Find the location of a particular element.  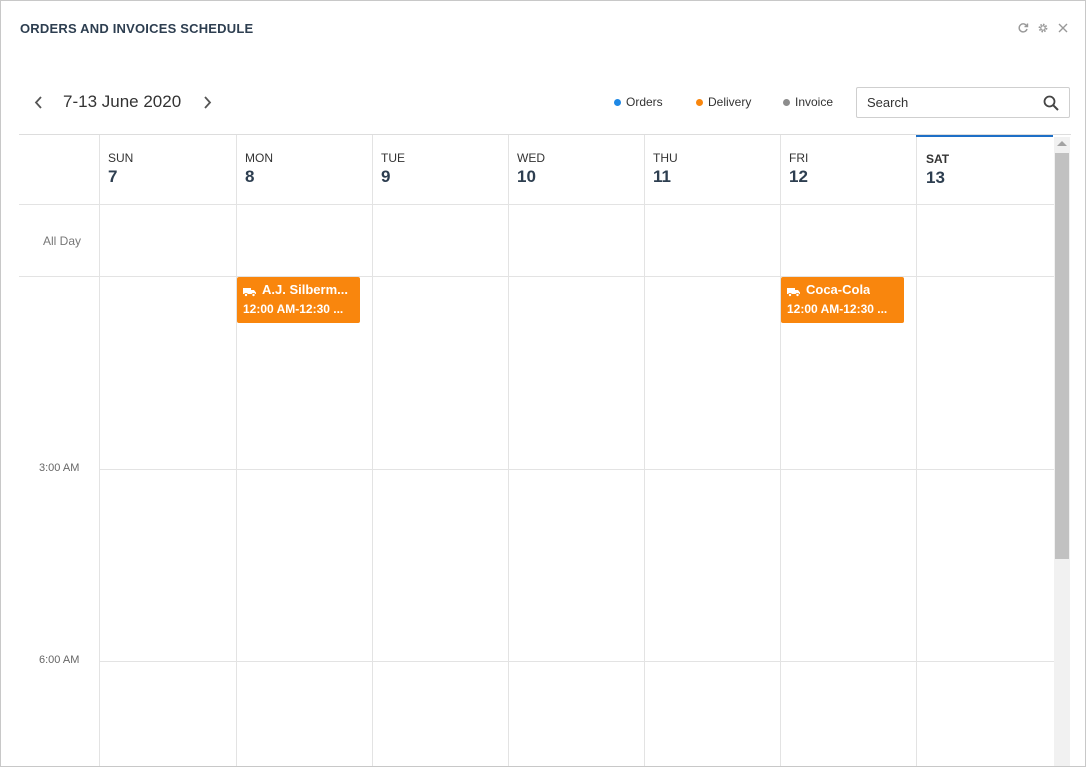

time-label: 6:00 AM is located at coordinates (59, 660).